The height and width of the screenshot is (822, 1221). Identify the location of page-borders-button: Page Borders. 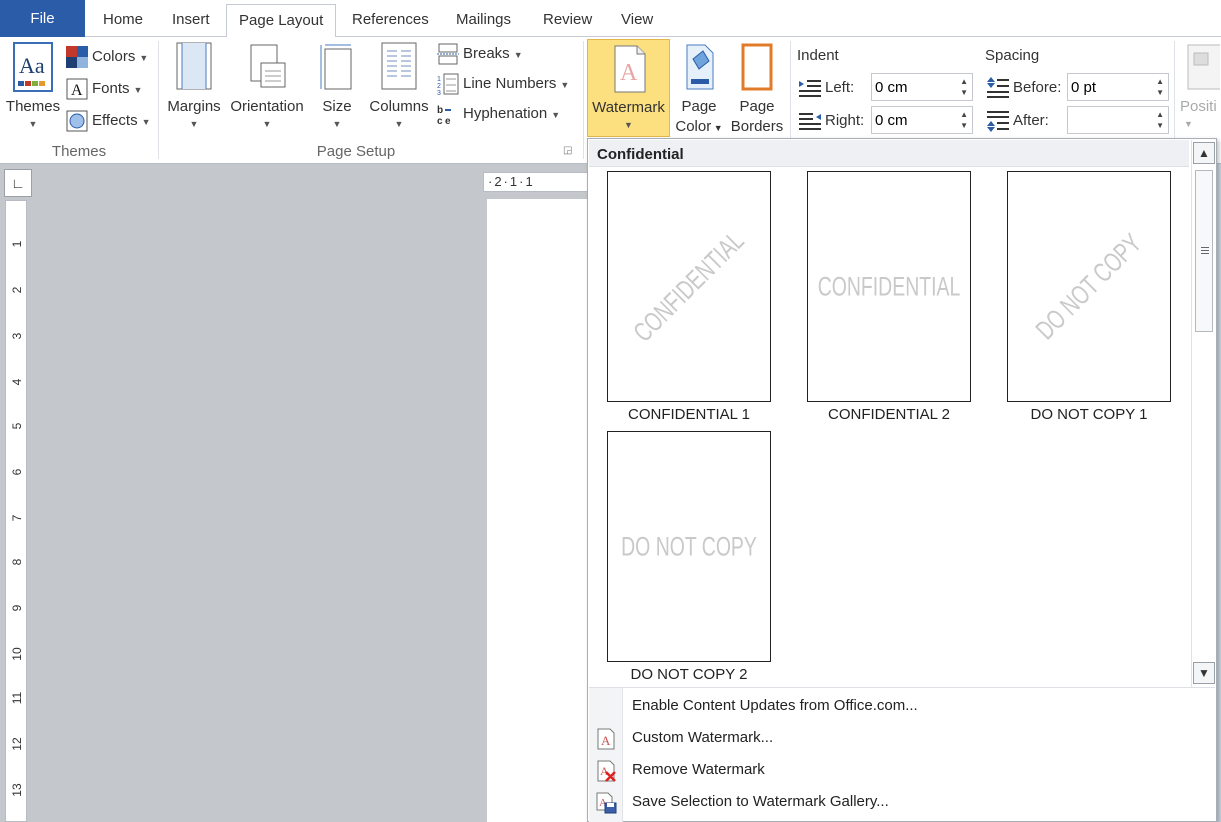
(757, 89).